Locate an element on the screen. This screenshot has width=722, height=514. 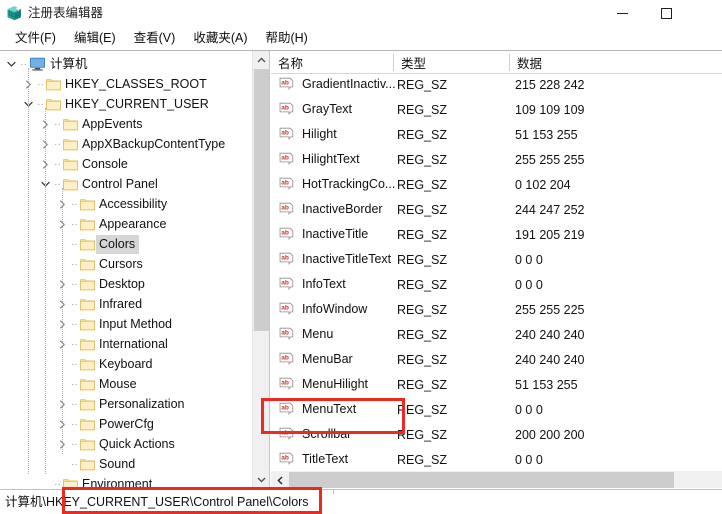
cell-name: InactiveTitle is located at coordinates (335, 234).